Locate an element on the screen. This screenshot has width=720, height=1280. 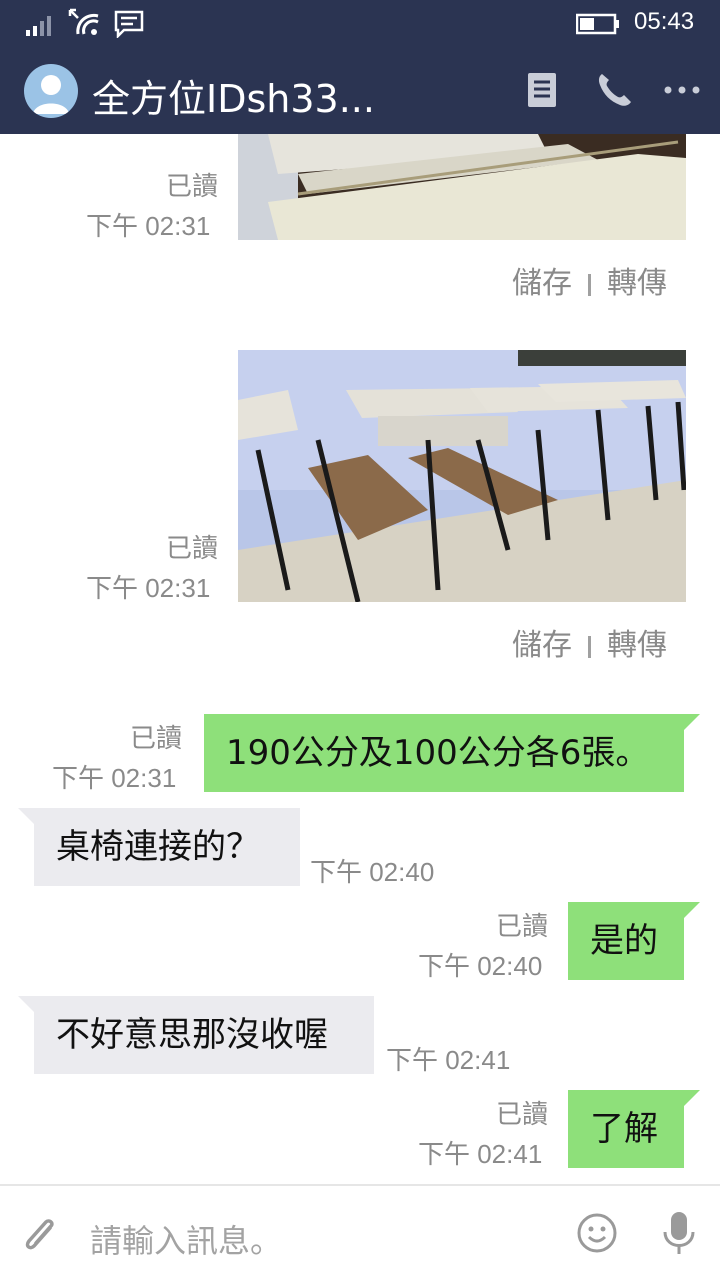
battery-icon is located at coordinates (597, 24).